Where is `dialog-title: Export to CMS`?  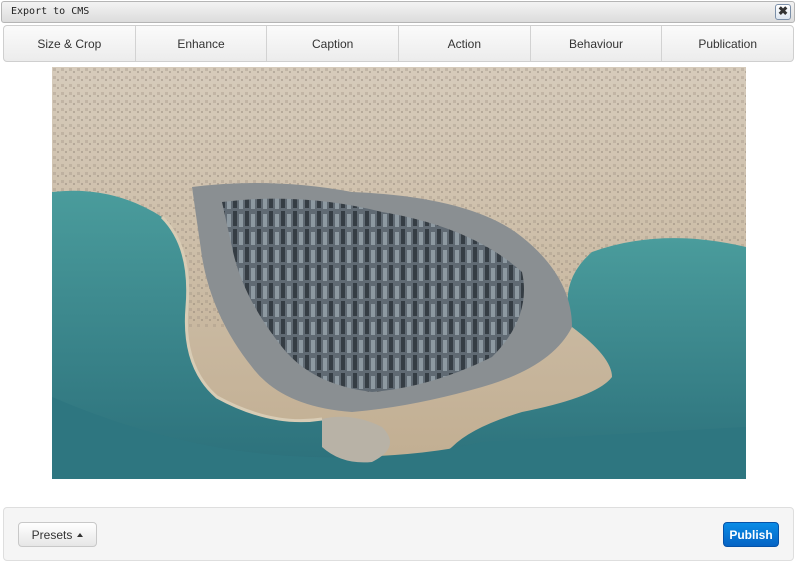
dialog-title: Export to CMS is located at coordinates (50, 11).